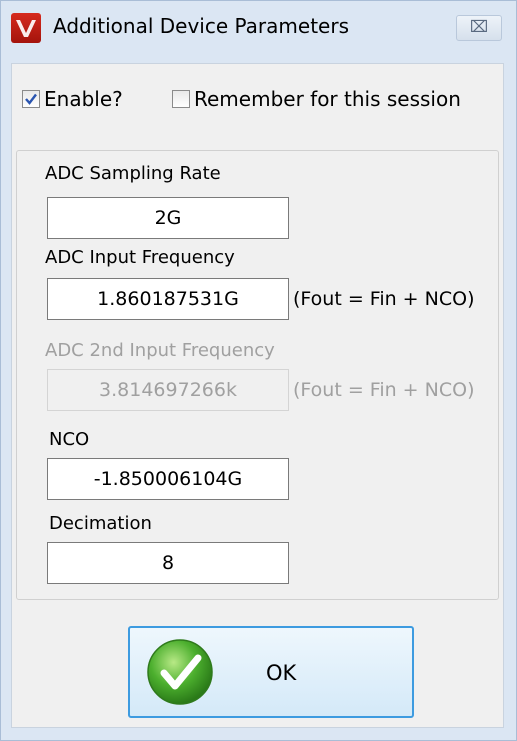 This screenshot has width=517, height=741. Describe the element at coordinates (181, 99) in the screenshot. I see `remember-checkbox` at that location.